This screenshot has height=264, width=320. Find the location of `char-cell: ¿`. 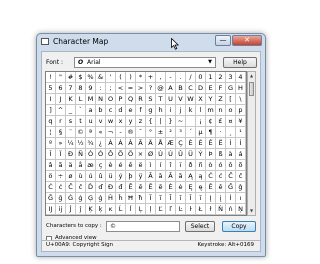

char-cell: ¿ is located at coordinates (101, 143).